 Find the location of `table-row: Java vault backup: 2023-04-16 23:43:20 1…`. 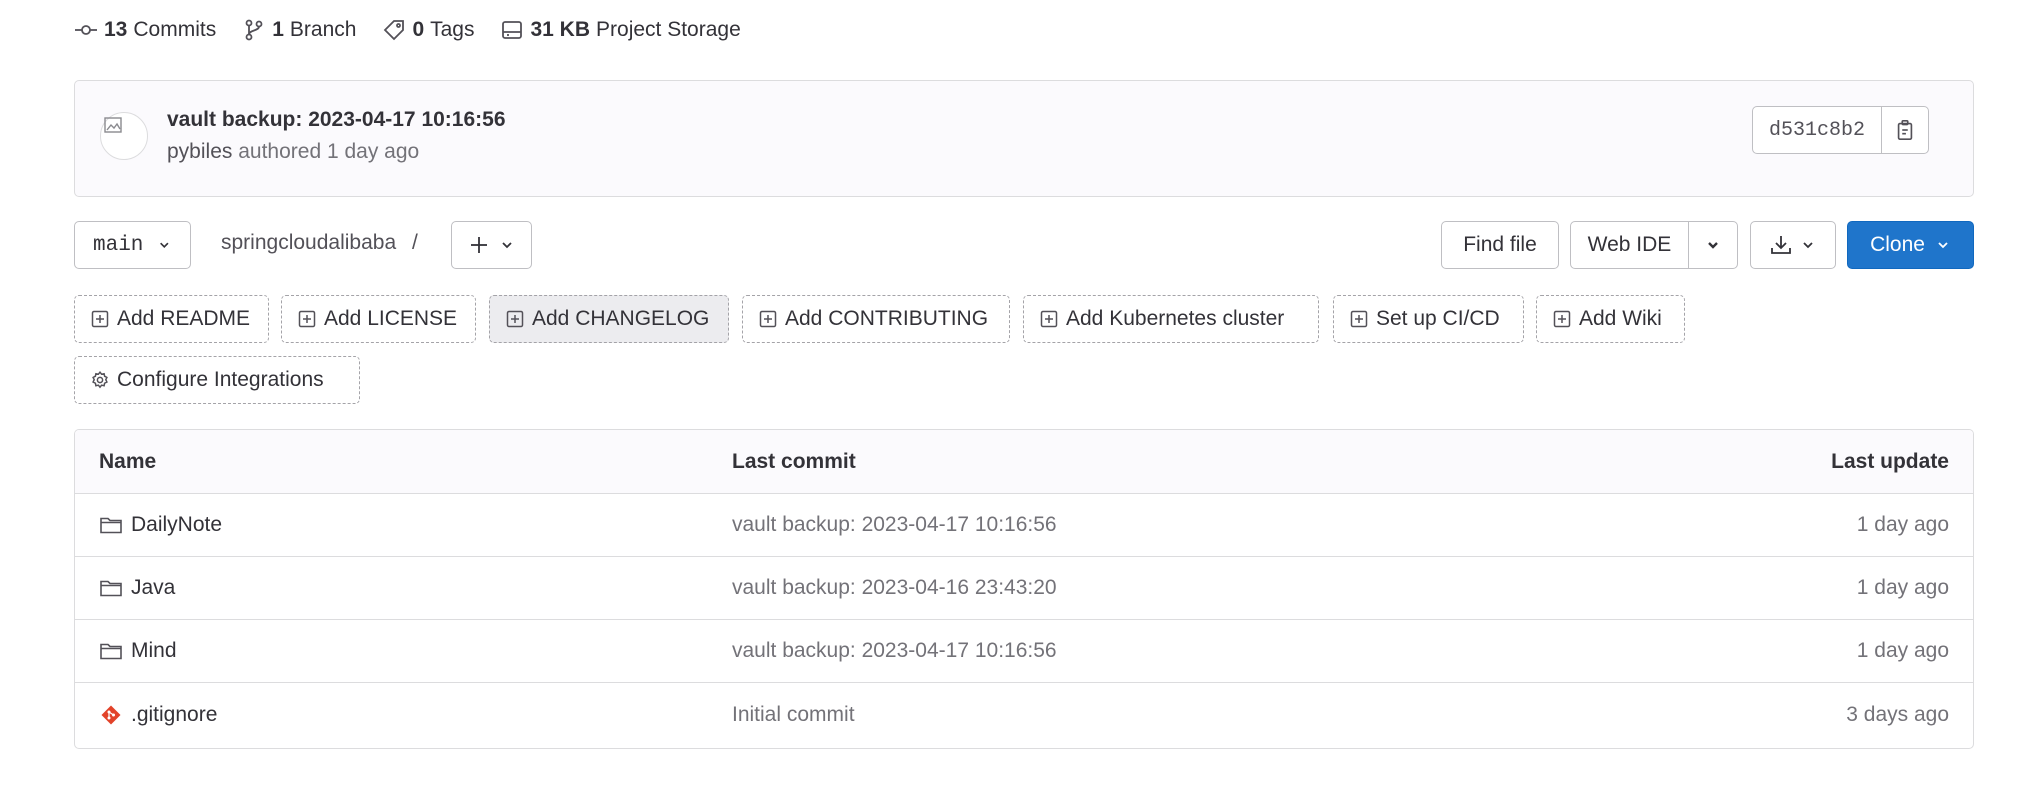

table-row: Java vault backup: 2023-04-16 23:43:20 1… is located at coordinates (1024, 588).